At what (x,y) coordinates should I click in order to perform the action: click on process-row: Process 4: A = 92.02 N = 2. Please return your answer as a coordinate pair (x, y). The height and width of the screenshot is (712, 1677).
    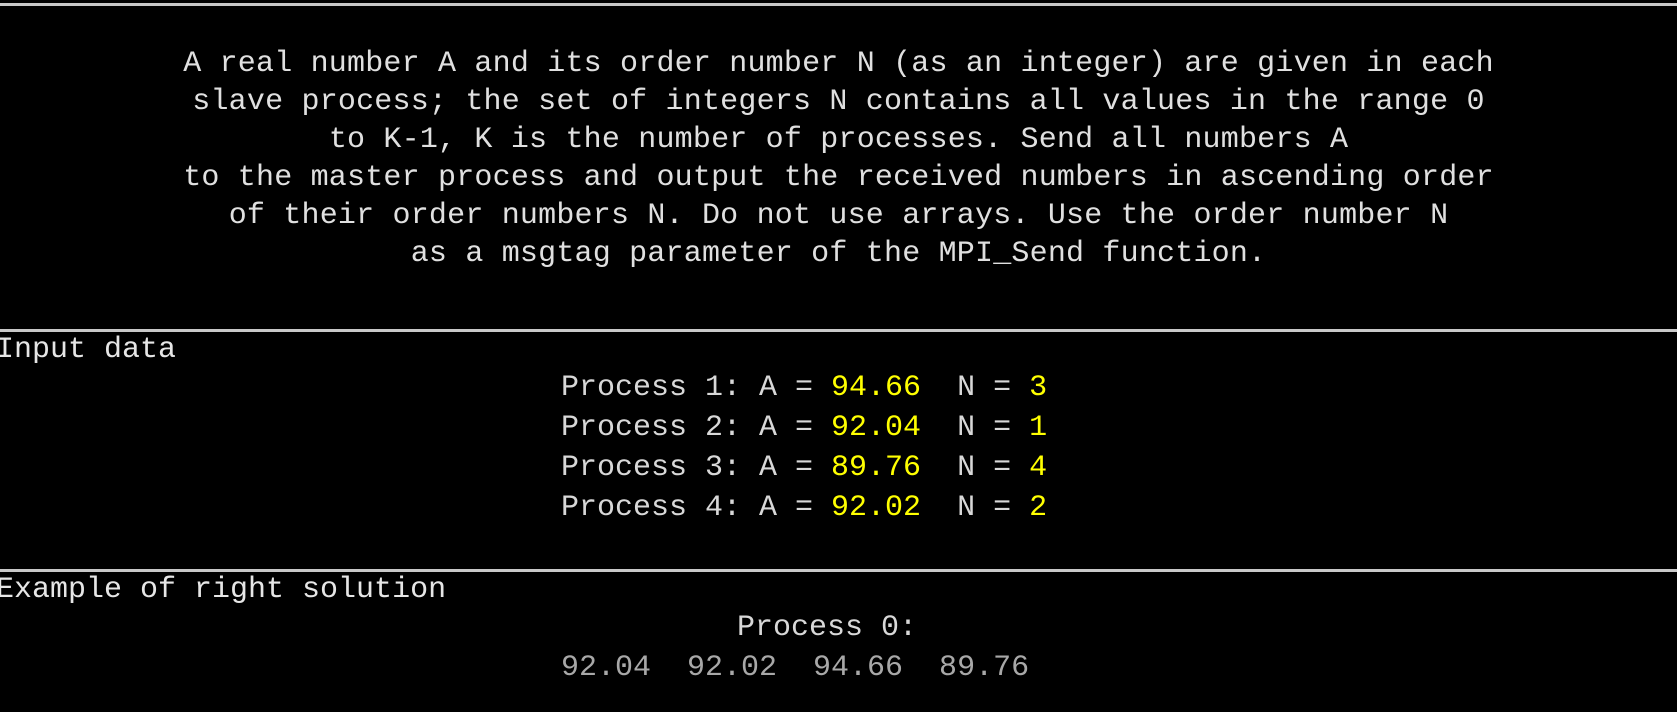
    Looking at the image, I should click on (804, 508).